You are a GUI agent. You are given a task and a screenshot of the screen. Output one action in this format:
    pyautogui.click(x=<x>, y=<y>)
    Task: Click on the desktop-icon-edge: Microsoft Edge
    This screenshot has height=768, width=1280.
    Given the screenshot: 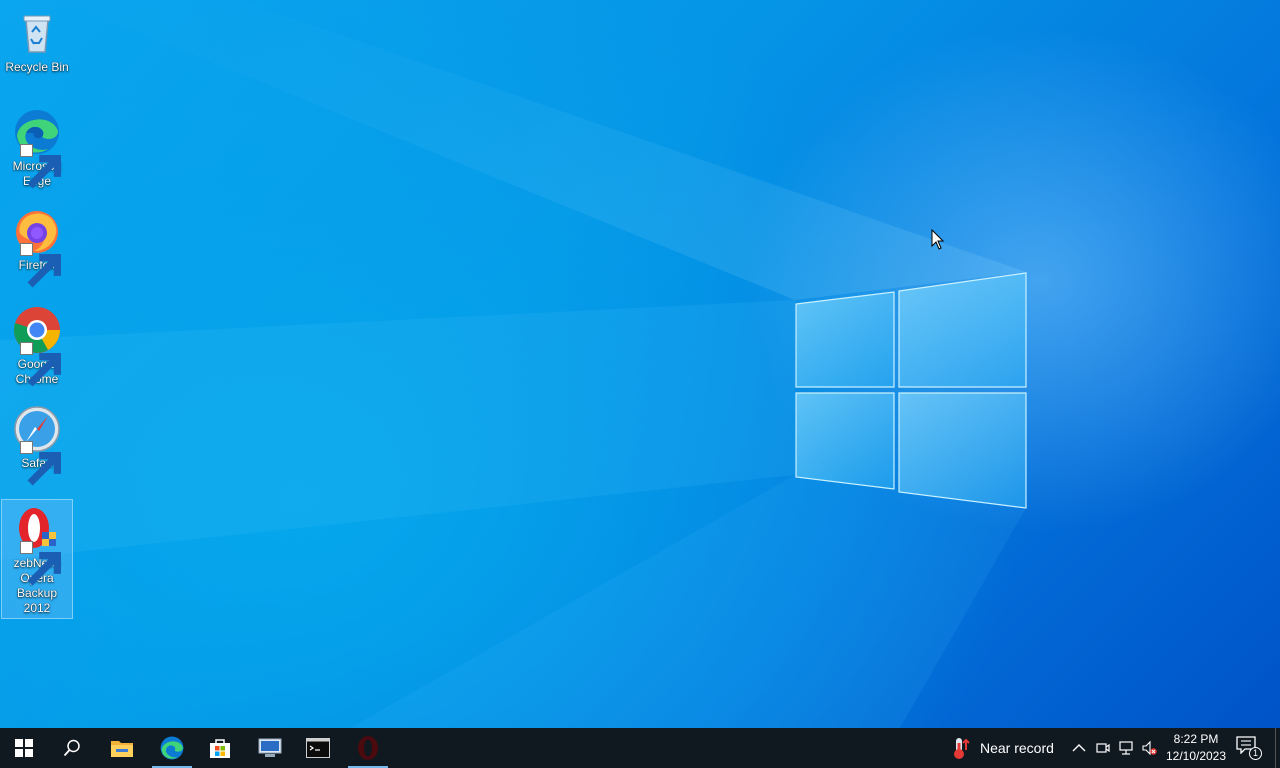 What is the action you would take?
    pyautogui.click(x=37, y=147)
    